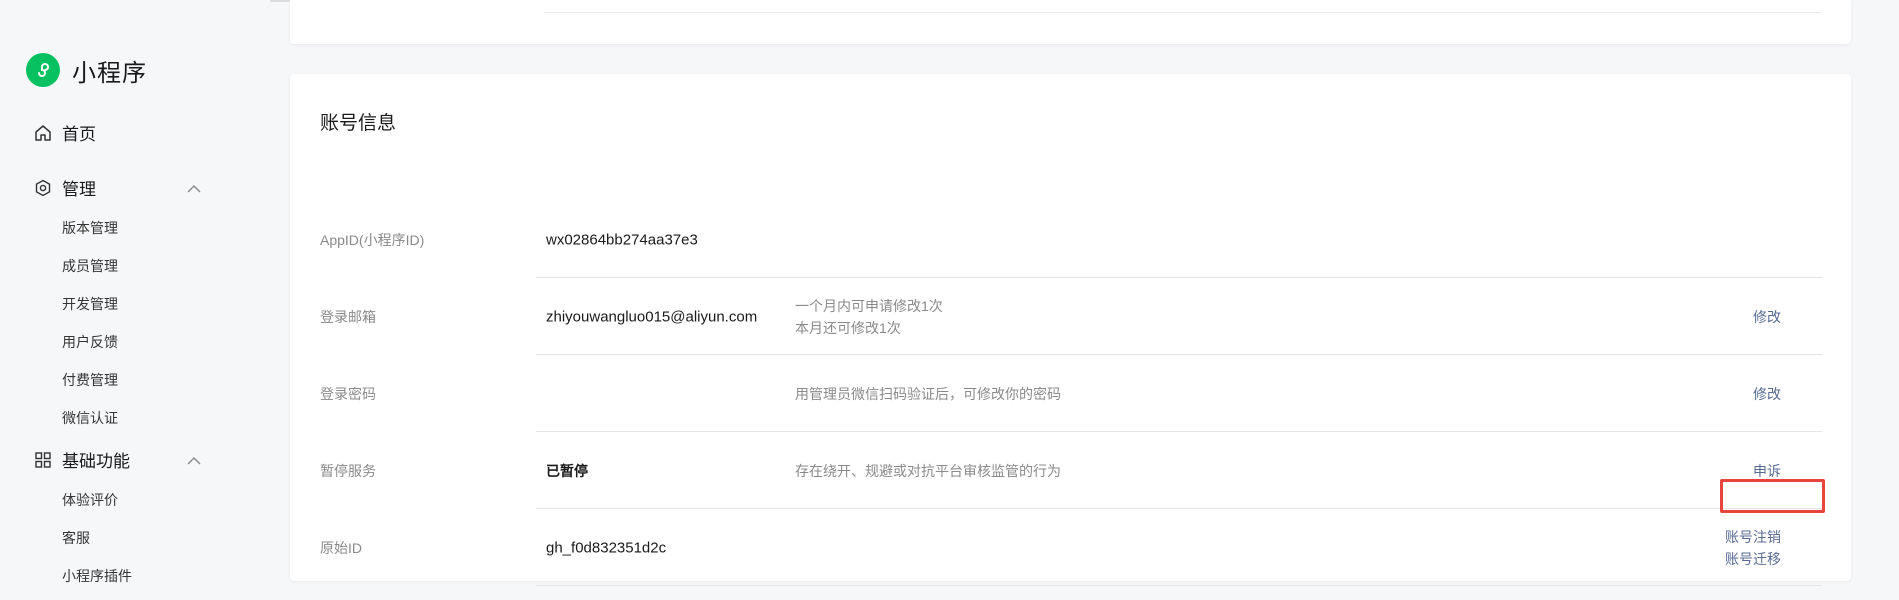  I want to click on highlight-box, so click(1772, 496).